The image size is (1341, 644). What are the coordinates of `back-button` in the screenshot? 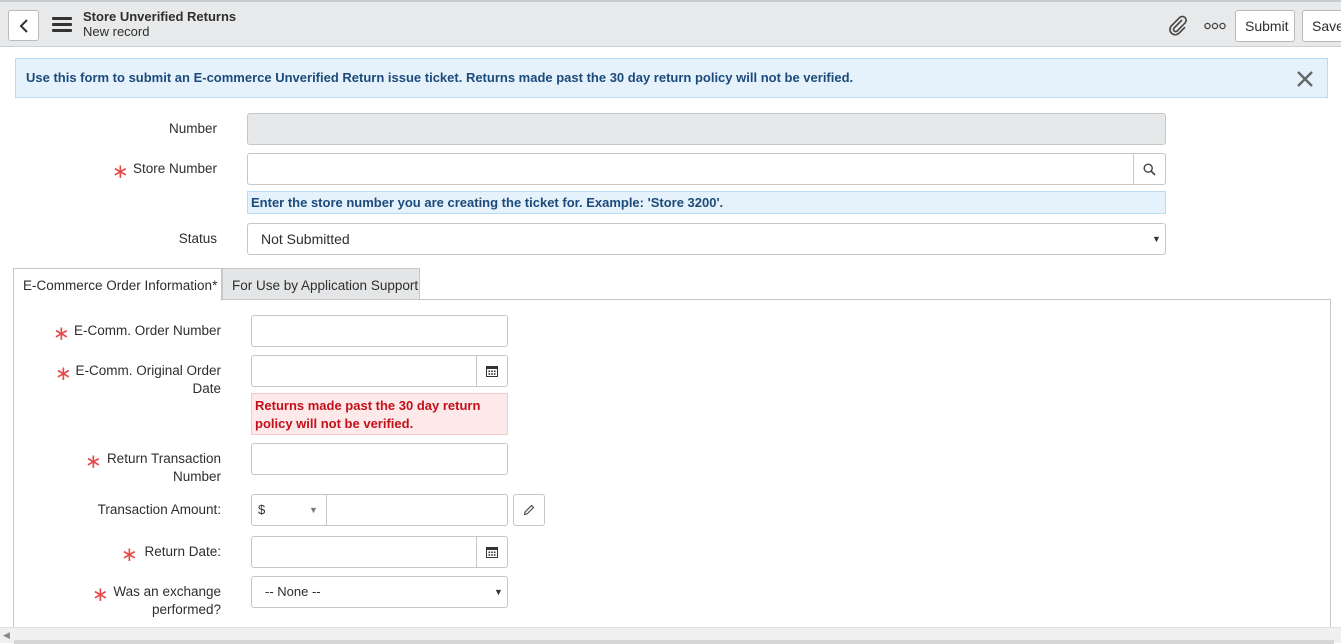 It's located at (23, 25).